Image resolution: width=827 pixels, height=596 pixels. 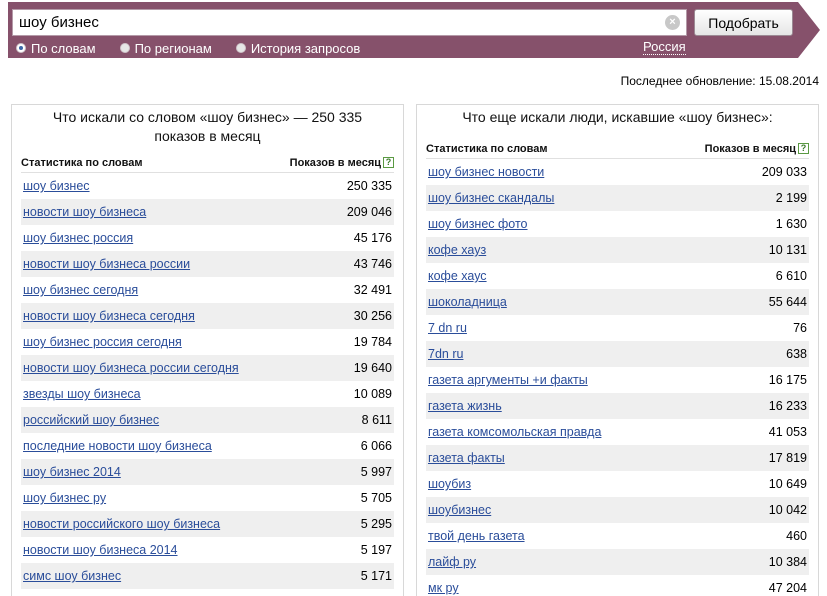 What do you see at coordinates (121, 524) in the screenshot?
I see `phrase-link: новости российского шоу бизнеса` at bounding box center [121, 524].